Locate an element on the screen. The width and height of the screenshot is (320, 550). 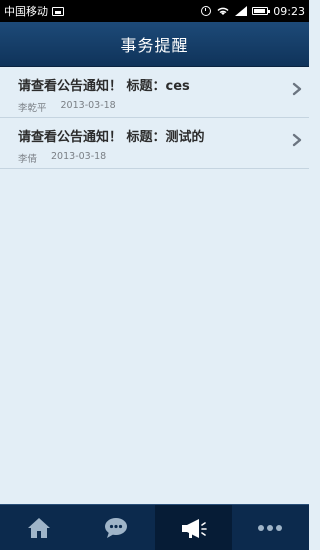
clock-time: 09:23 is located at coordinates (289, 11).